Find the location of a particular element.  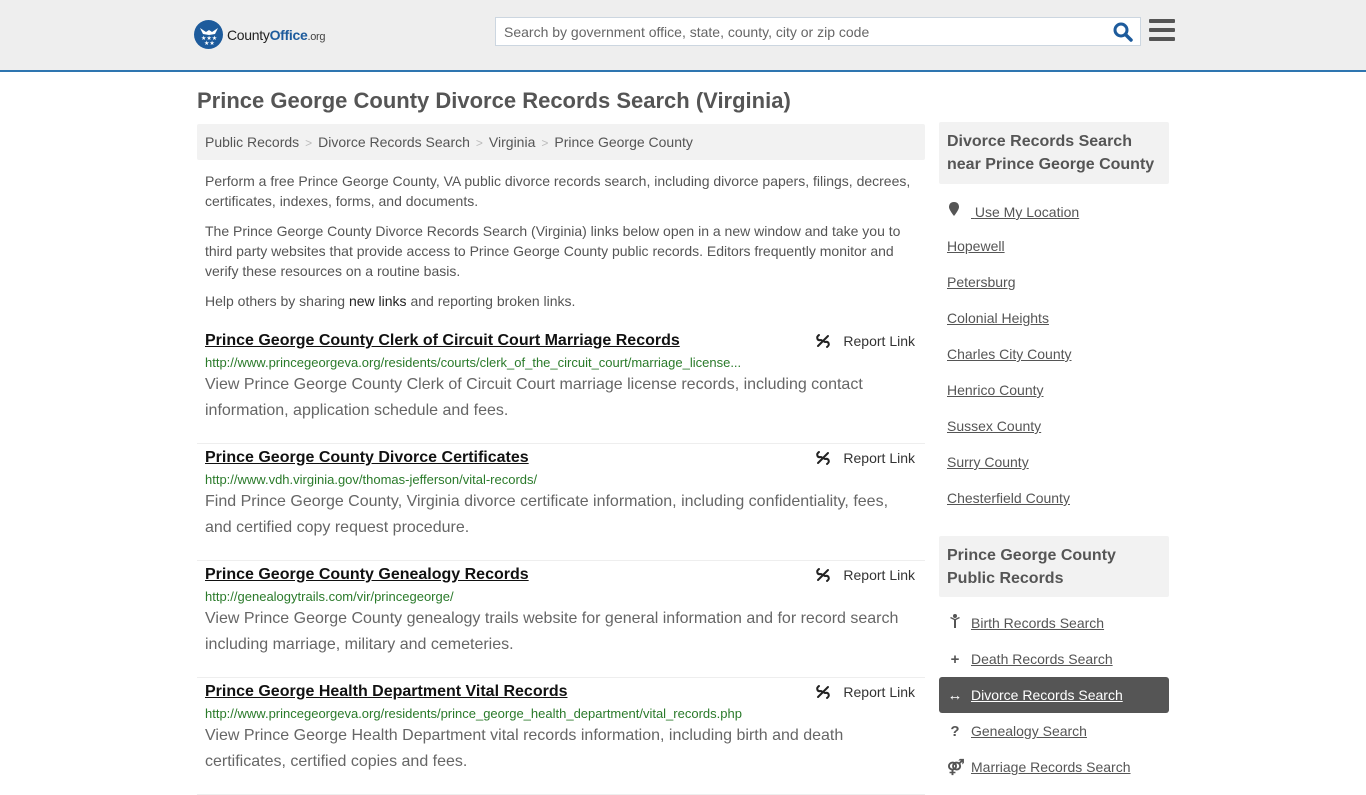

search-icon is located at coordinates (1123, 32).